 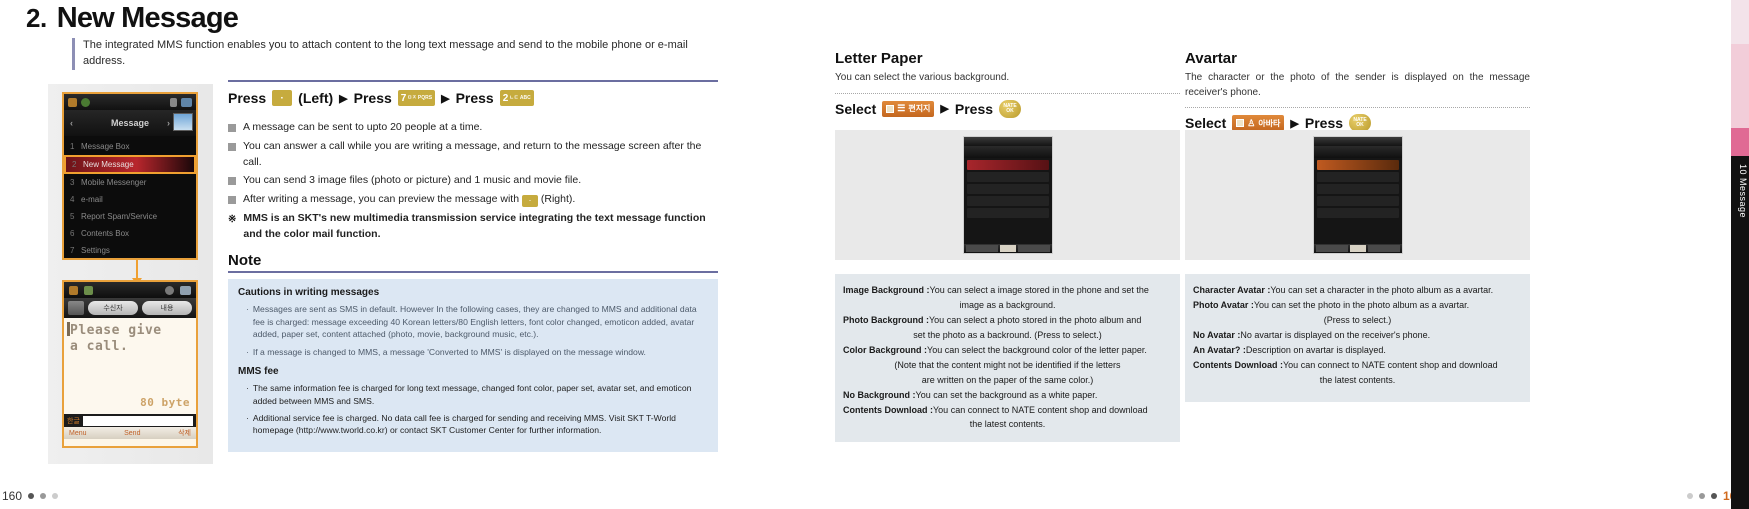 I want to click on list-item: 6 Contents Box, so click(x=130, y=233).